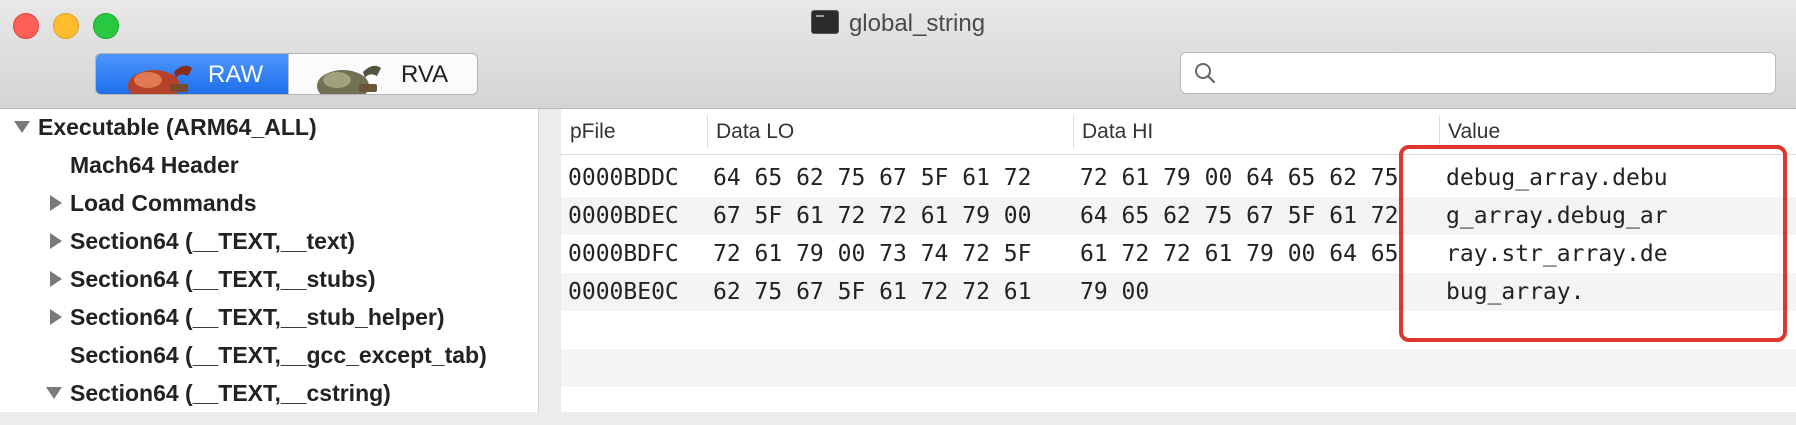 This screenshot has height=425, width=1796. Describe the element at coordinates (223, 279) in the screenshot. I see `tree-item-label: Section64 (__TEXT,__stubs)` at that location.